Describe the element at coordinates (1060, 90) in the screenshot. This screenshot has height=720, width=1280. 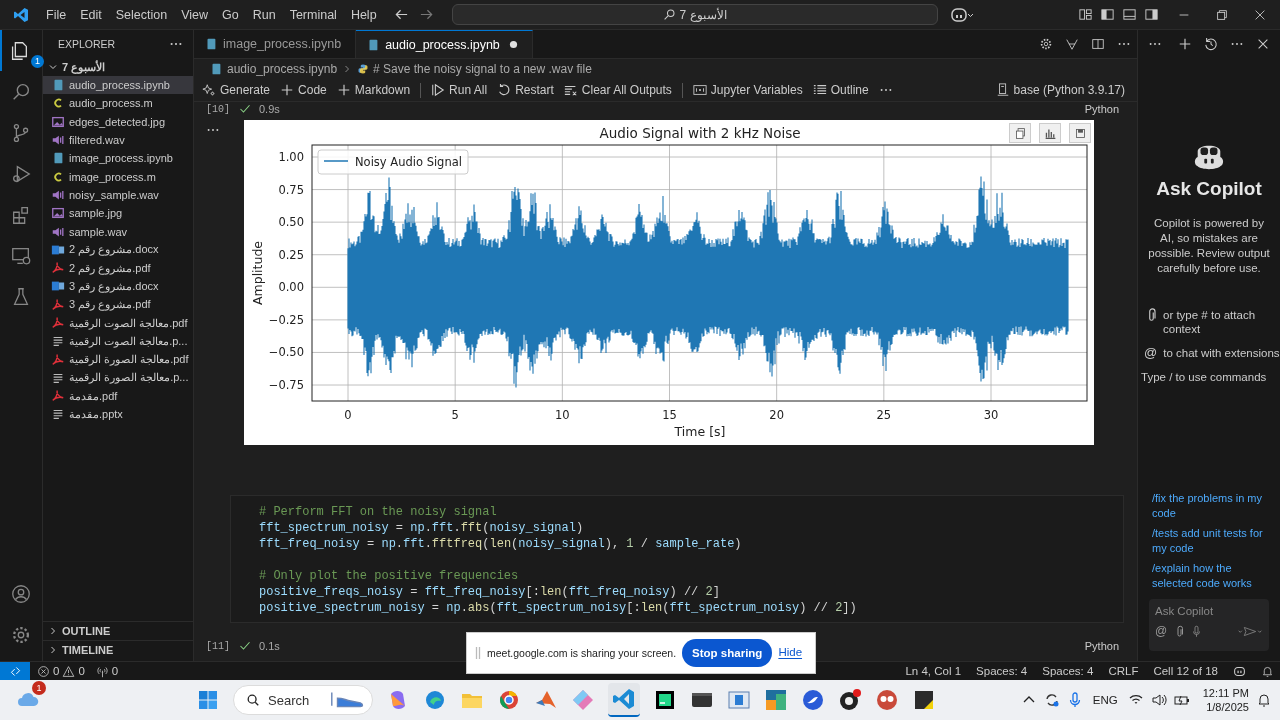
I see `kernel-picker: base (Python 3.9.17)` at that location.